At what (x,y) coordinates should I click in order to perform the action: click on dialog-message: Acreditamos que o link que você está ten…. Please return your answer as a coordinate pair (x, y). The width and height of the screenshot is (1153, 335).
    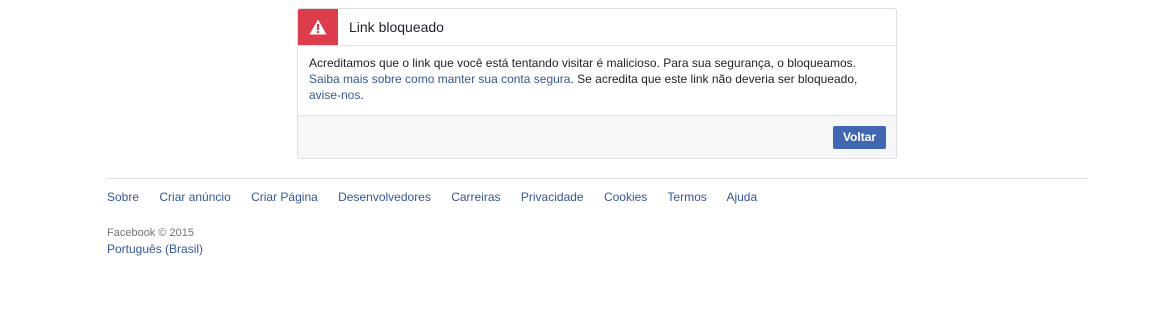
    Looking at the image, I should click on (596, 79).